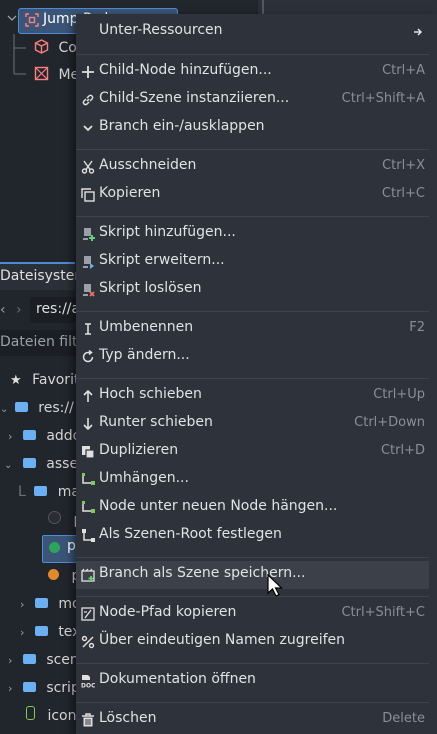 The width and height of the screenshot is (437, 734). Describe the element at coordinates (128, 718) in the screenshot. I see `menu-item-label: Löschen` at that location.